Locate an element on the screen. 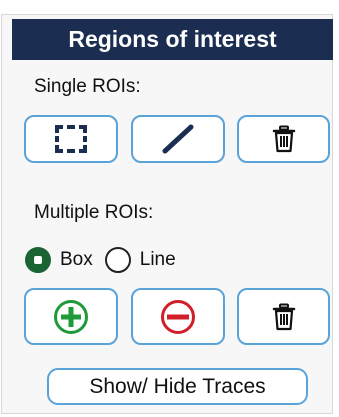 This screenshot has width=339, height=417. box-mode-label: Box is located at coordinates (76, 259).